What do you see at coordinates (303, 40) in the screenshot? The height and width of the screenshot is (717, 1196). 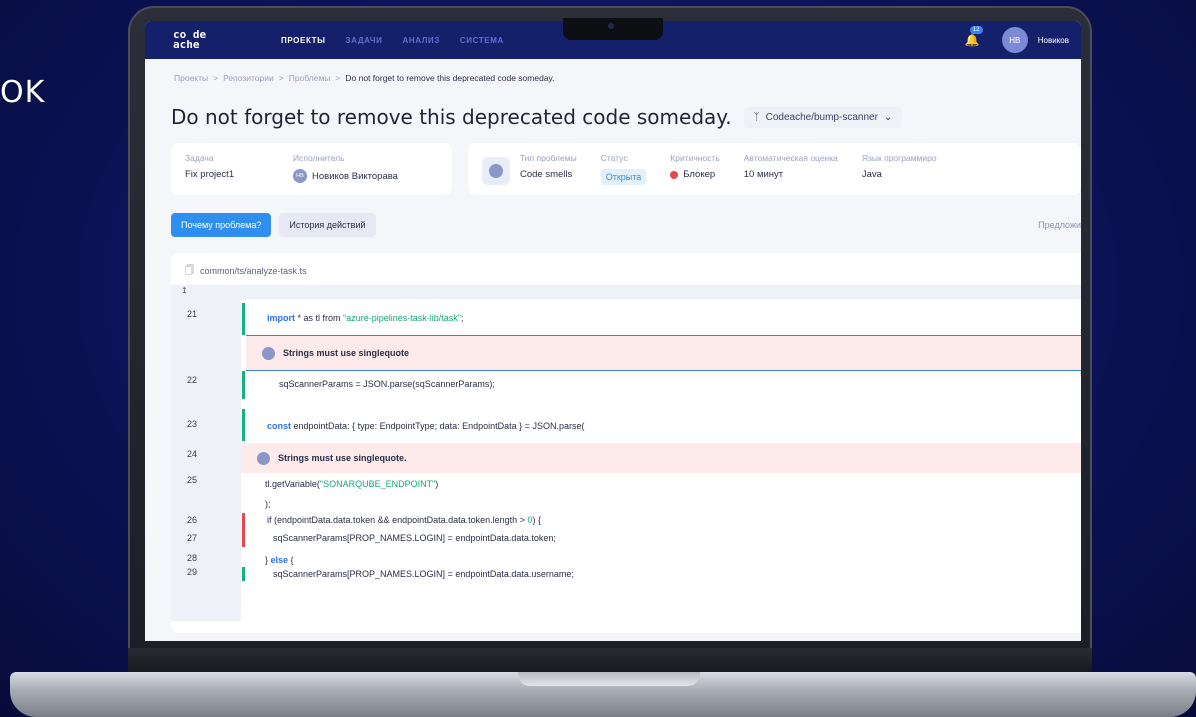 I see `nav-projects: ПРОЕКТЫ` at bounding box center [303, 40].